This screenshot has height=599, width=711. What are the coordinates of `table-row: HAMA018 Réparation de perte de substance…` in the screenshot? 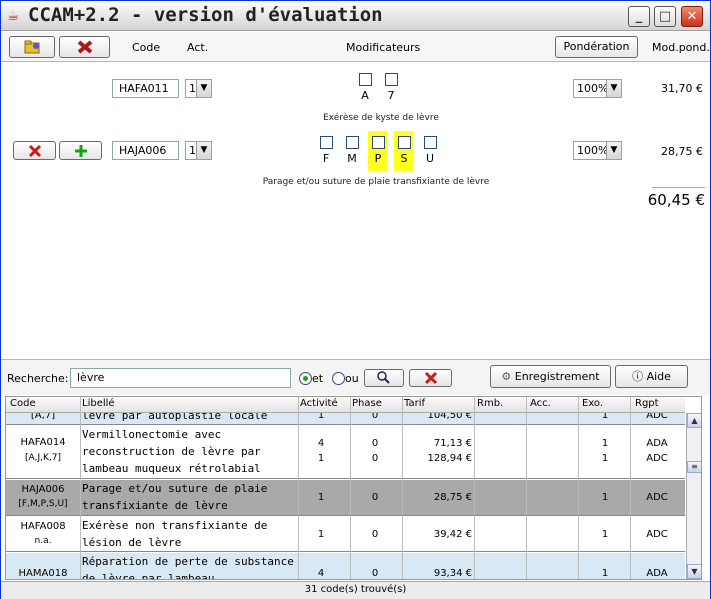 It's located at (345, 566).